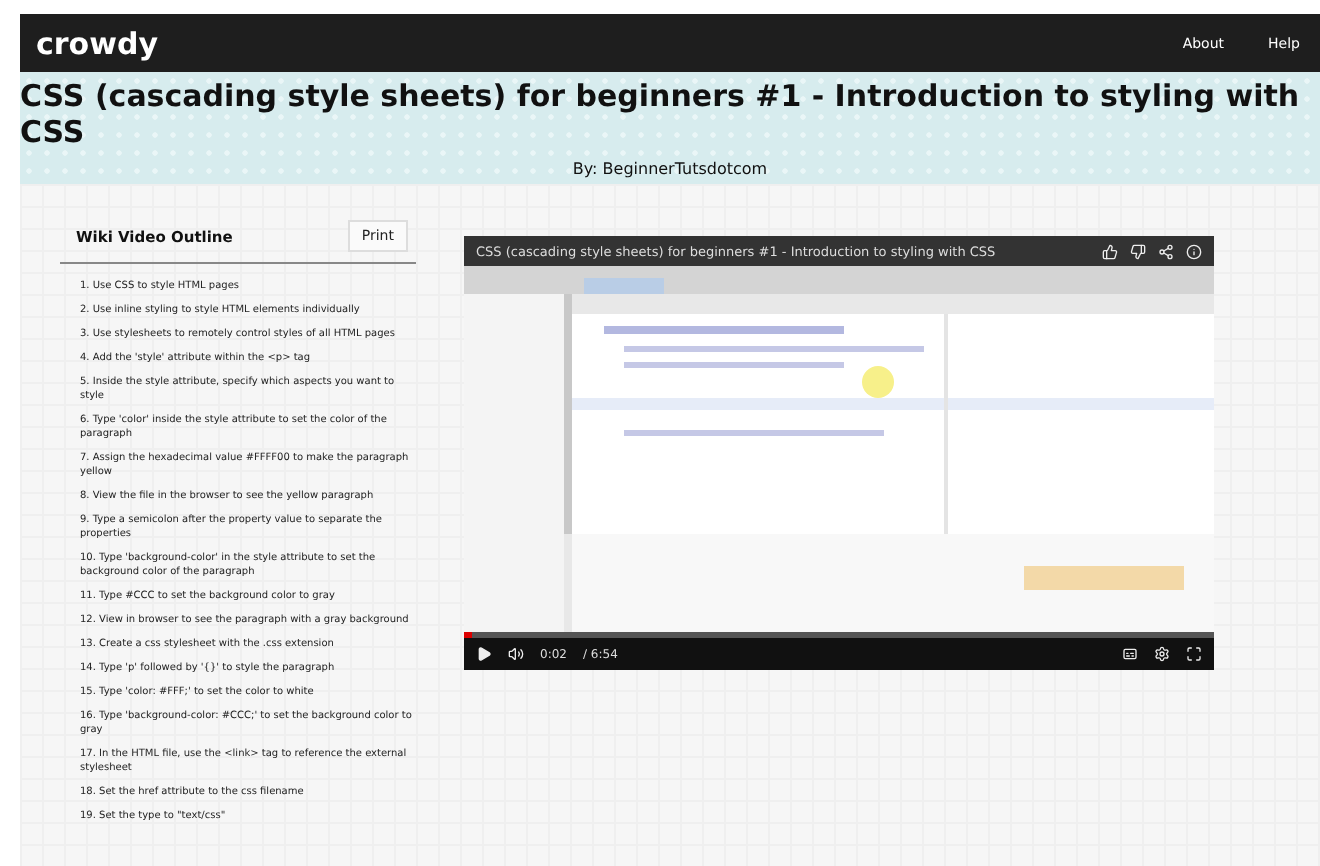  What do you see at coordinates (1194, 654) in the screenshot?
I see `fullscreen-icon` at bounding box center [1194, 654].